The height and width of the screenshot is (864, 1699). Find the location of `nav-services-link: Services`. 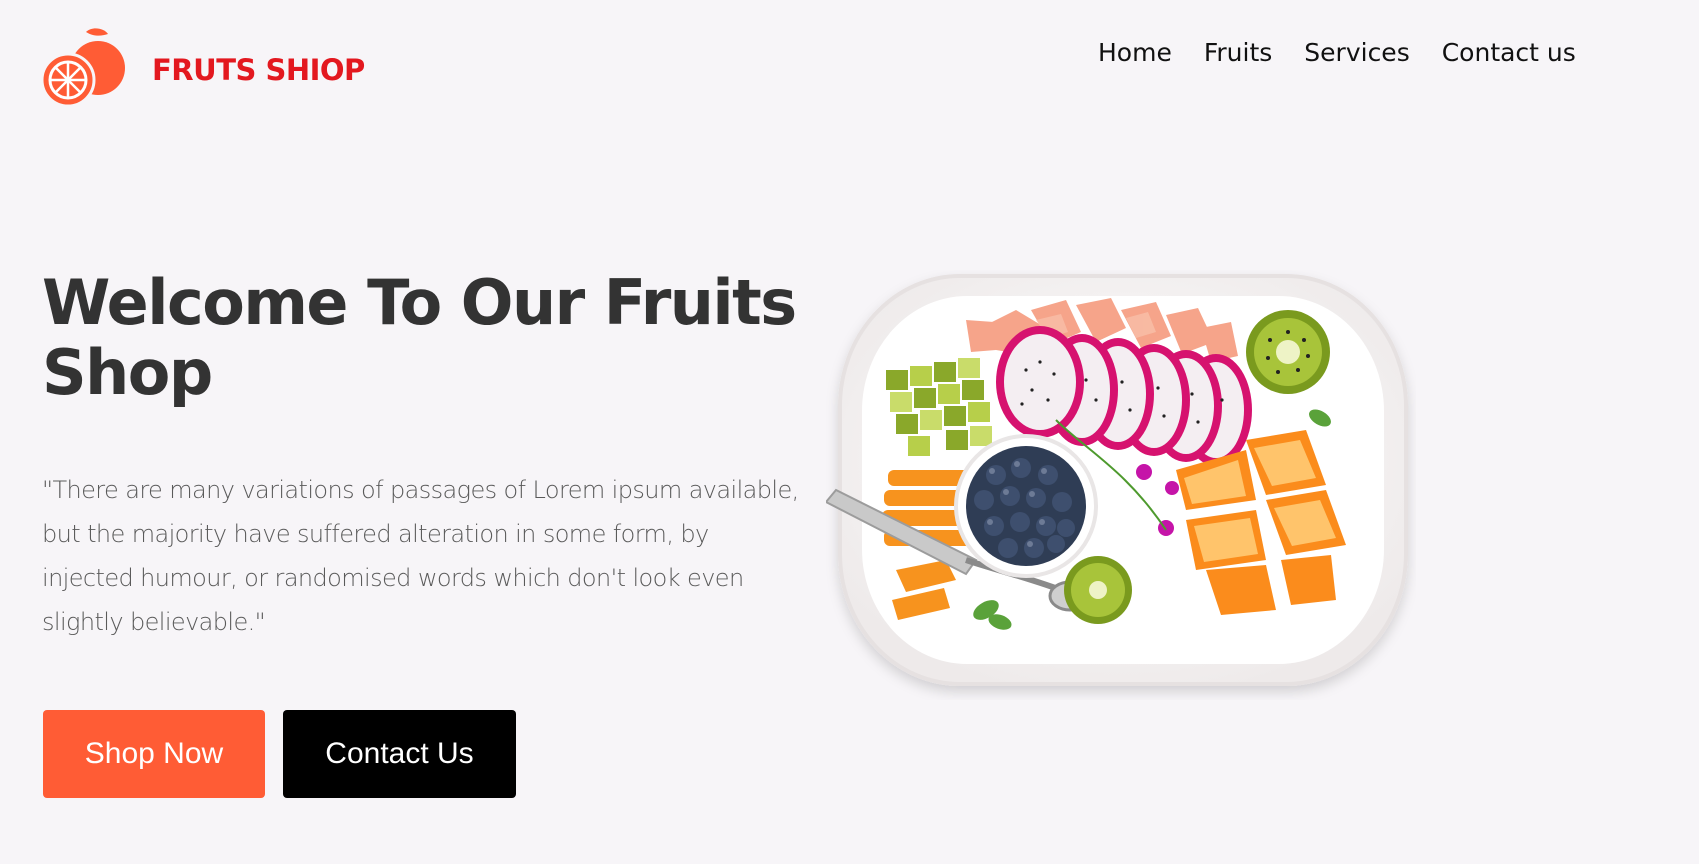

nav-services-link: Services is located at coordinates (1356, 52).